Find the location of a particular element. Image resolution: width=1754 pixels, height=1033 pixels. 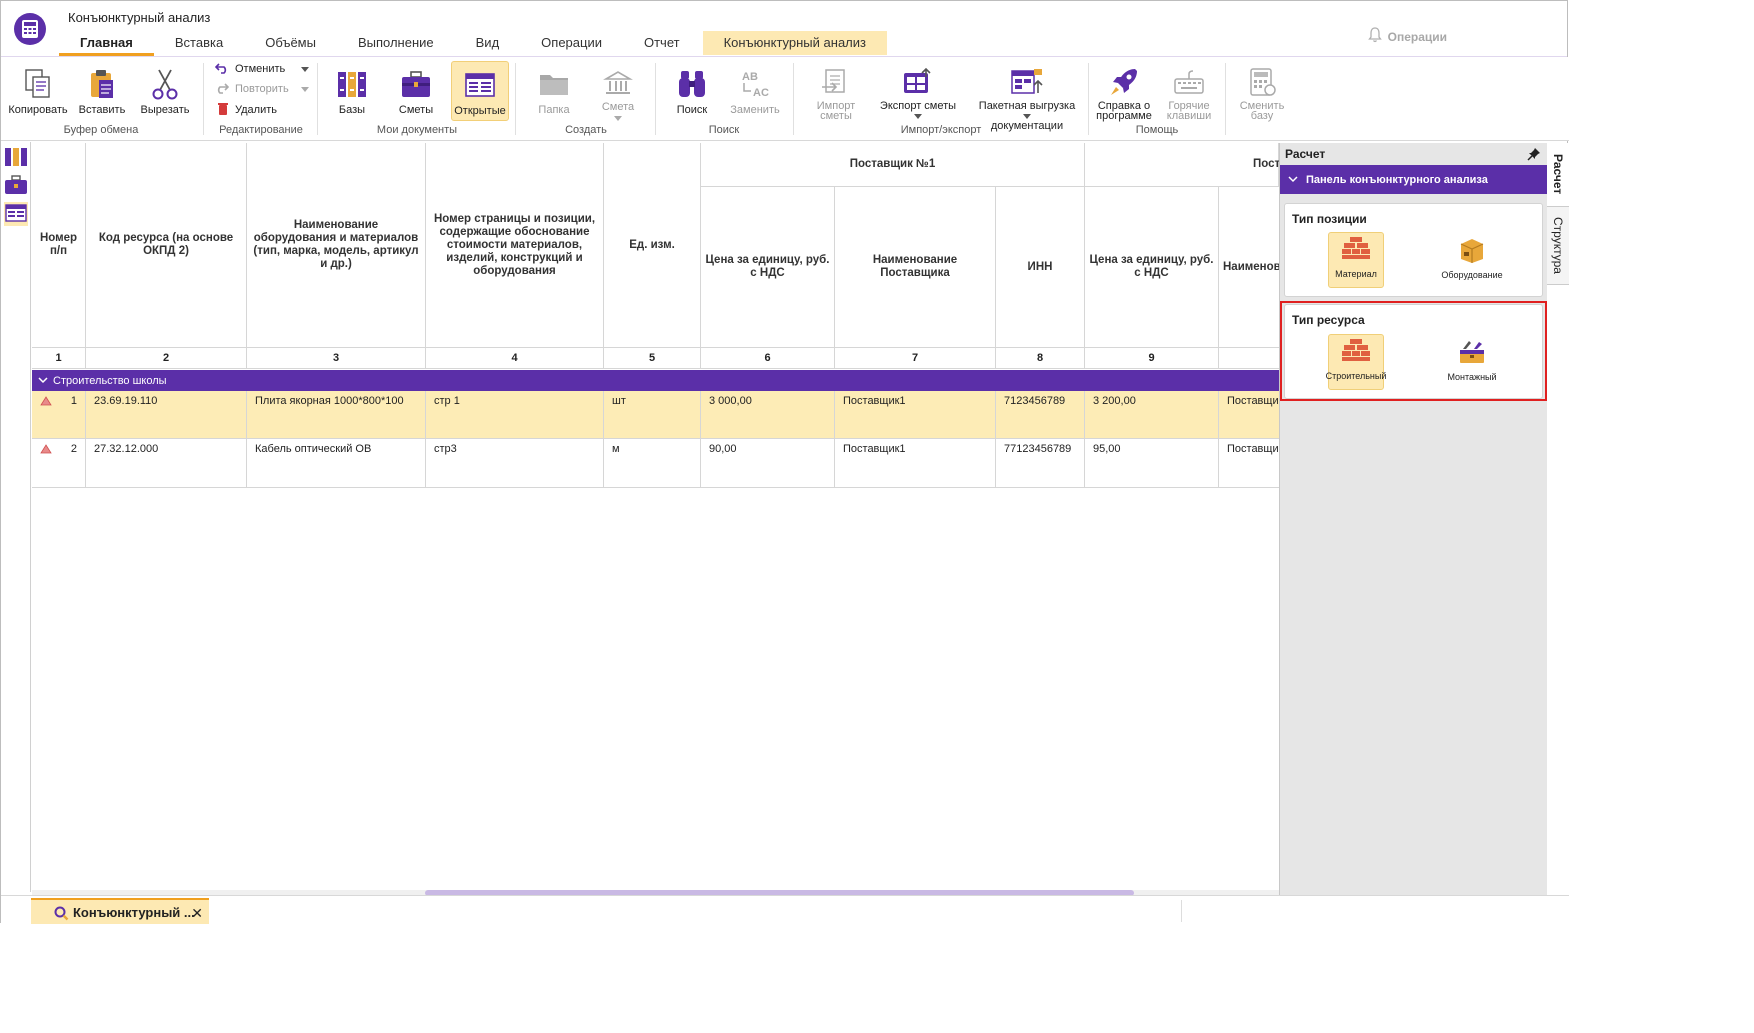

bell-icon is located at coordinates (1374, 36).